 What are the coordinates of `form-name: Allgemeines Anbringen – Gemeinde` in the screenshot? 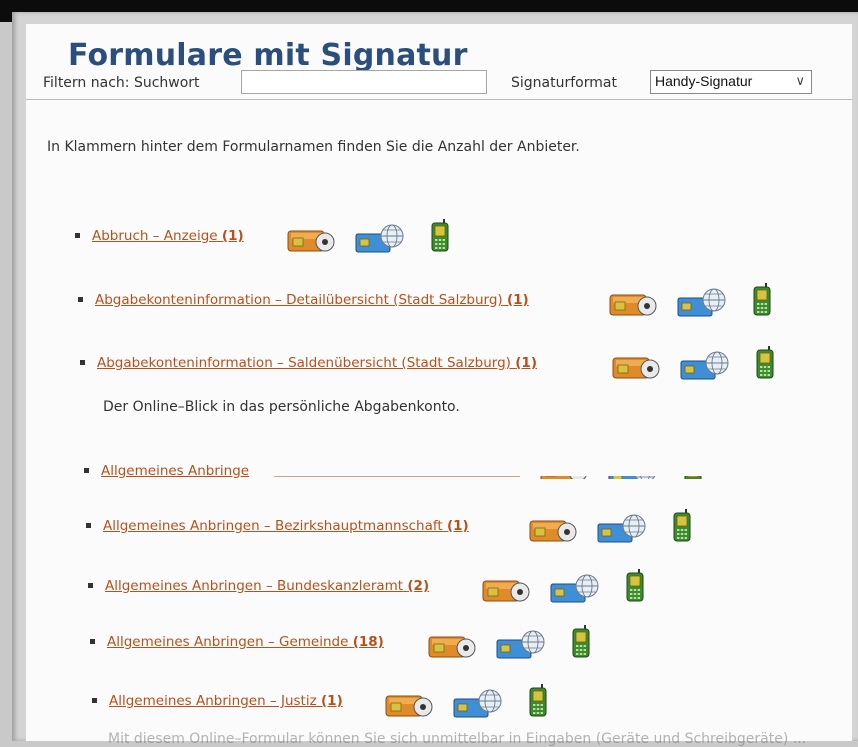 It's located at (228, 642).